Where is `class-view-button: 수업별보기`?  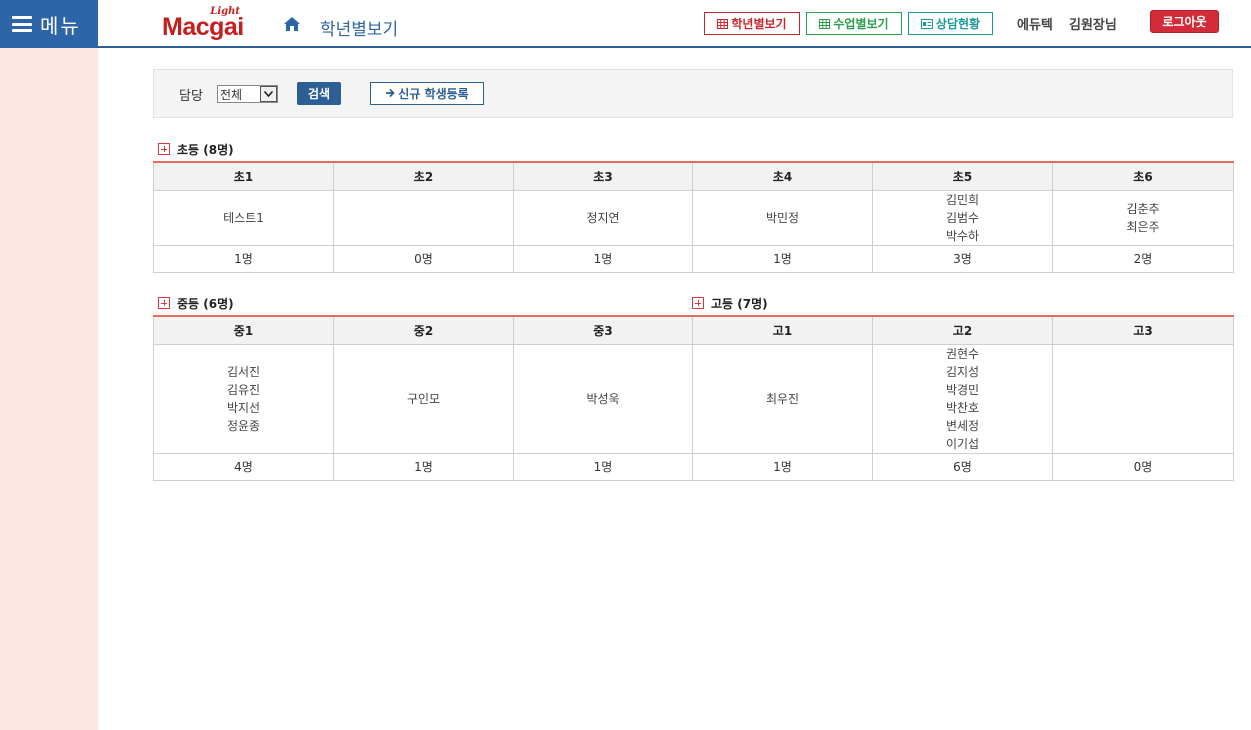
class-view-button: 수업별보기 is located at coordinates (854, 23).